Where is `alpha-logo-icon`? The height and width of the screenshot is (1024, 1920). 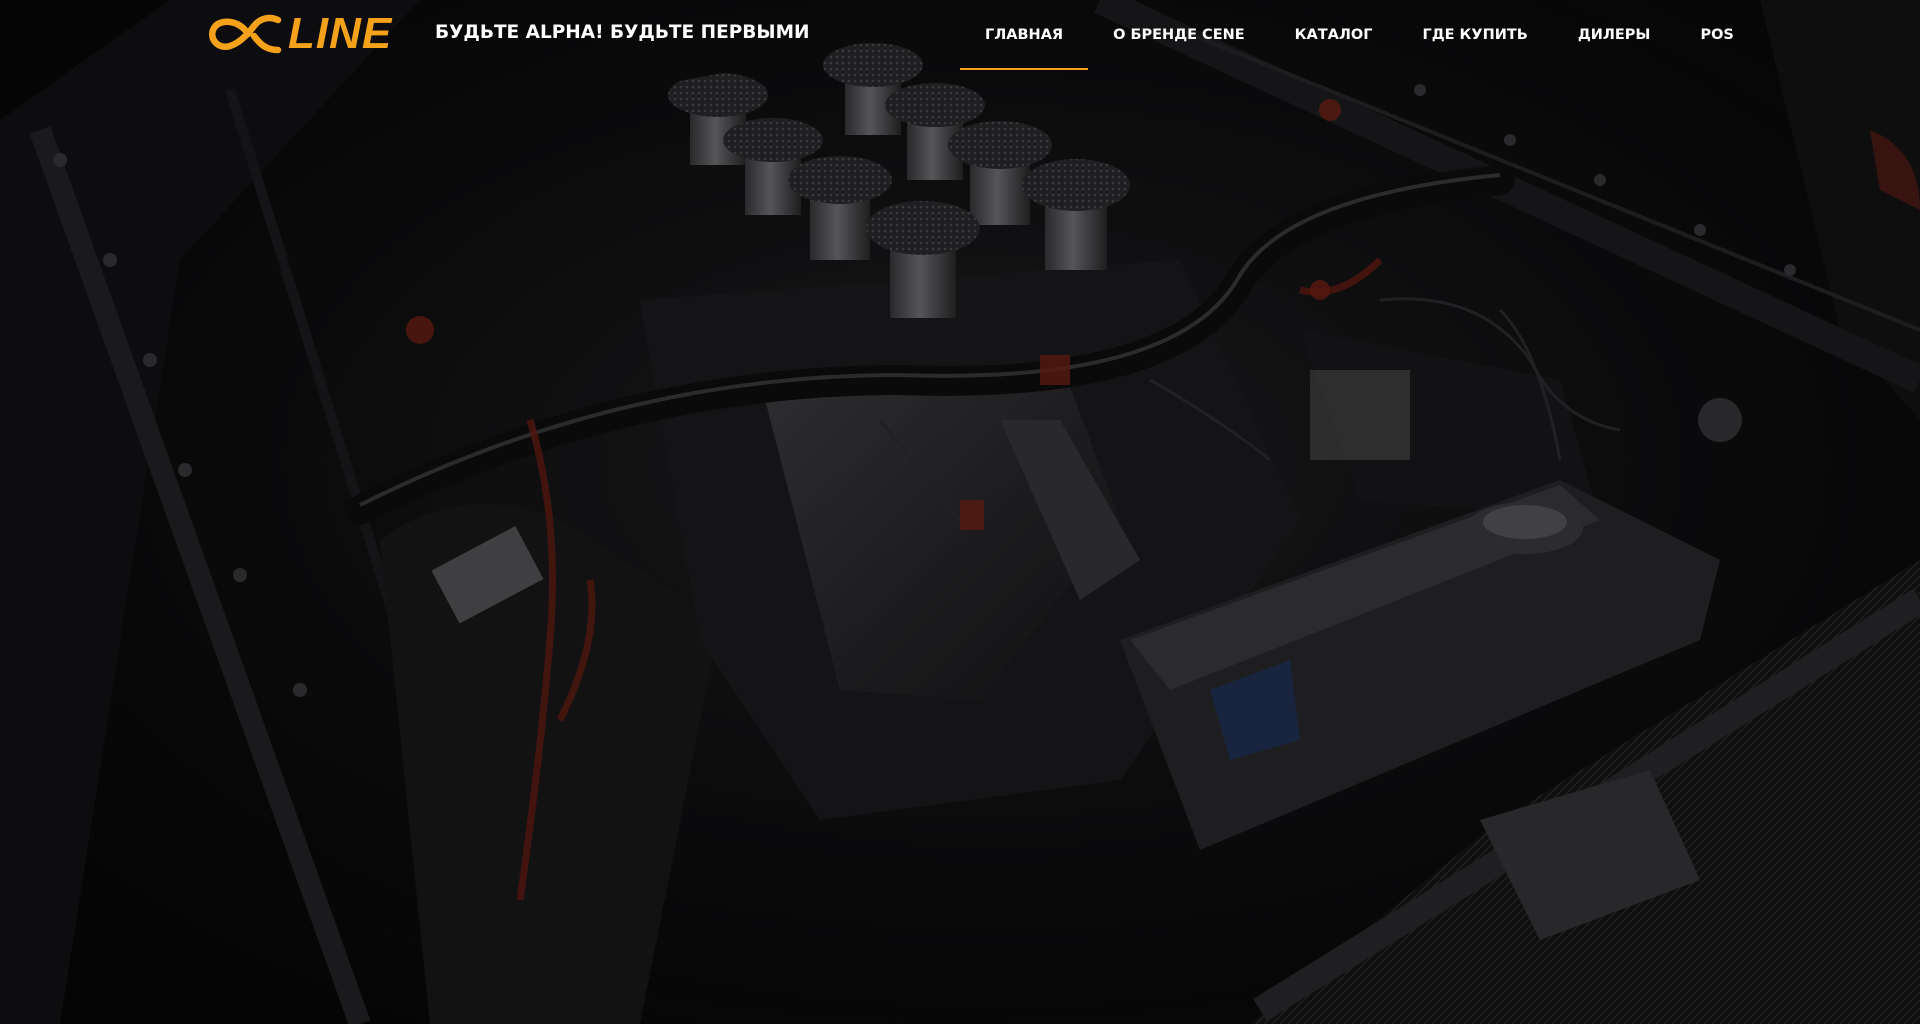
alpha-logo-icon is located at coordinates (245, 34).